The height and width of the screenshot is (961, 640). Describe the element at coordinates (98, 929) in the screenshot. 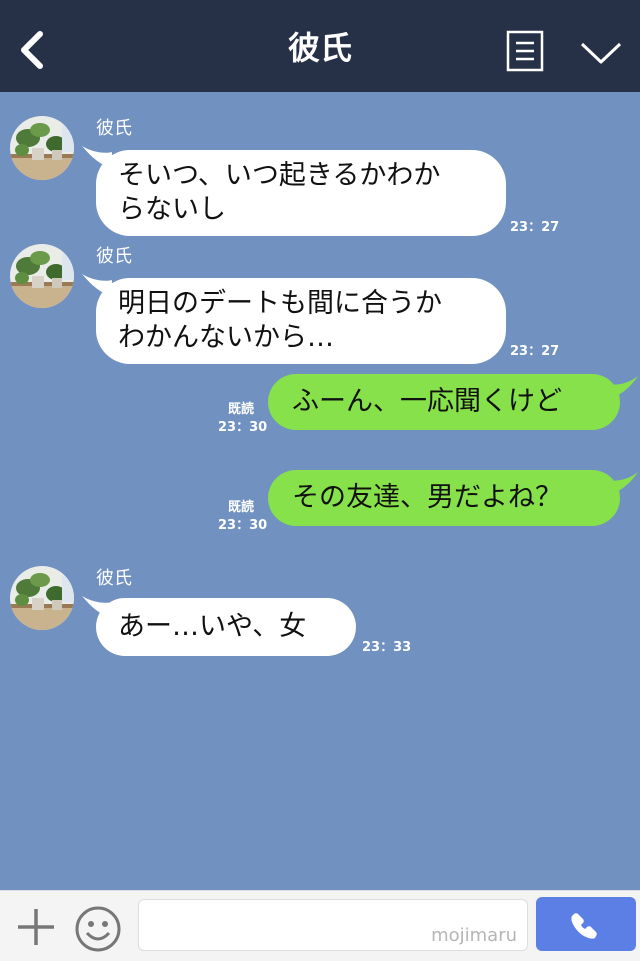

I see `smiley-icon` at that location.